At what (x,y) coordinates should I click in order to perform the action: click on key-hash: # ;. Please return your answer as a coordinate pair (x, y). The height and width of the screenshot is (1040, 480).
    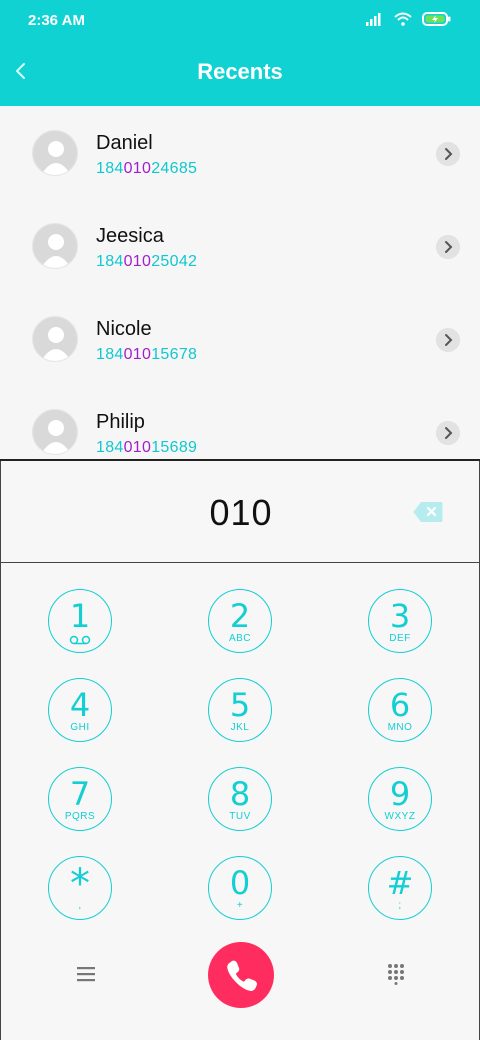
    Looking at the image, I should click on (400, 888).